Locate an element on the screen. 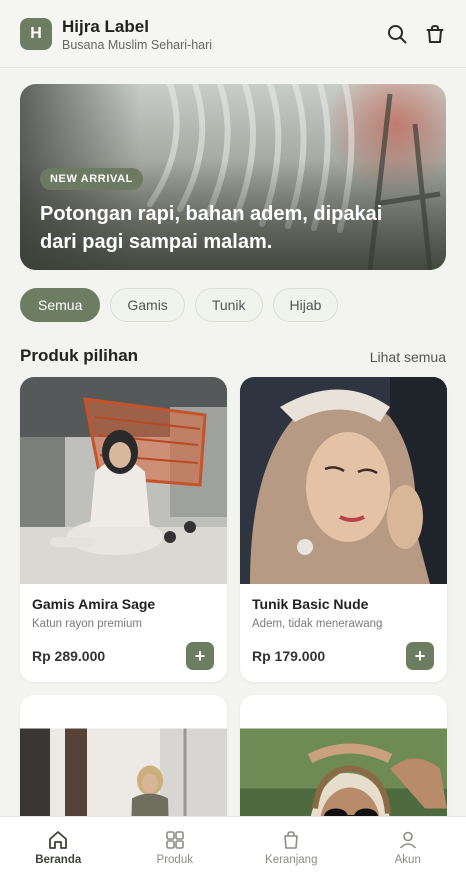 This screenshot has height=880, width=466. chip-semua: Semua is located at coordinates (60, 305).